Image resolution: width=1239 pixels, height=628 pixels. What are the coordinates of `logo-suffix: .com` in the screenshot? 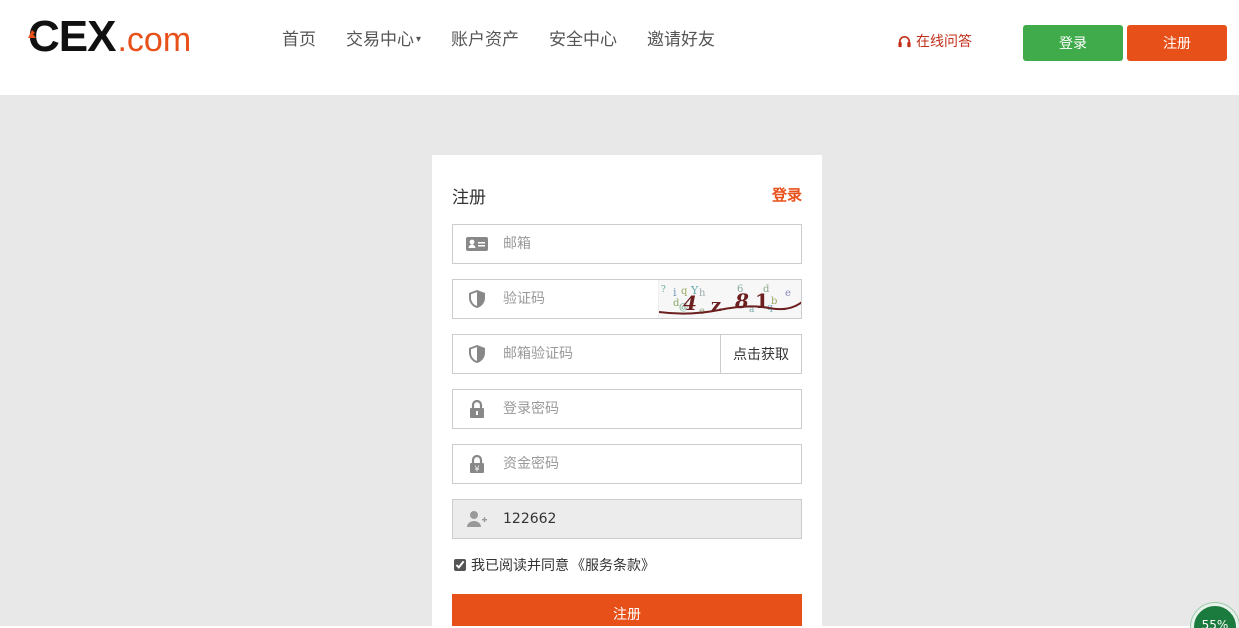 It's located at (154, 40).